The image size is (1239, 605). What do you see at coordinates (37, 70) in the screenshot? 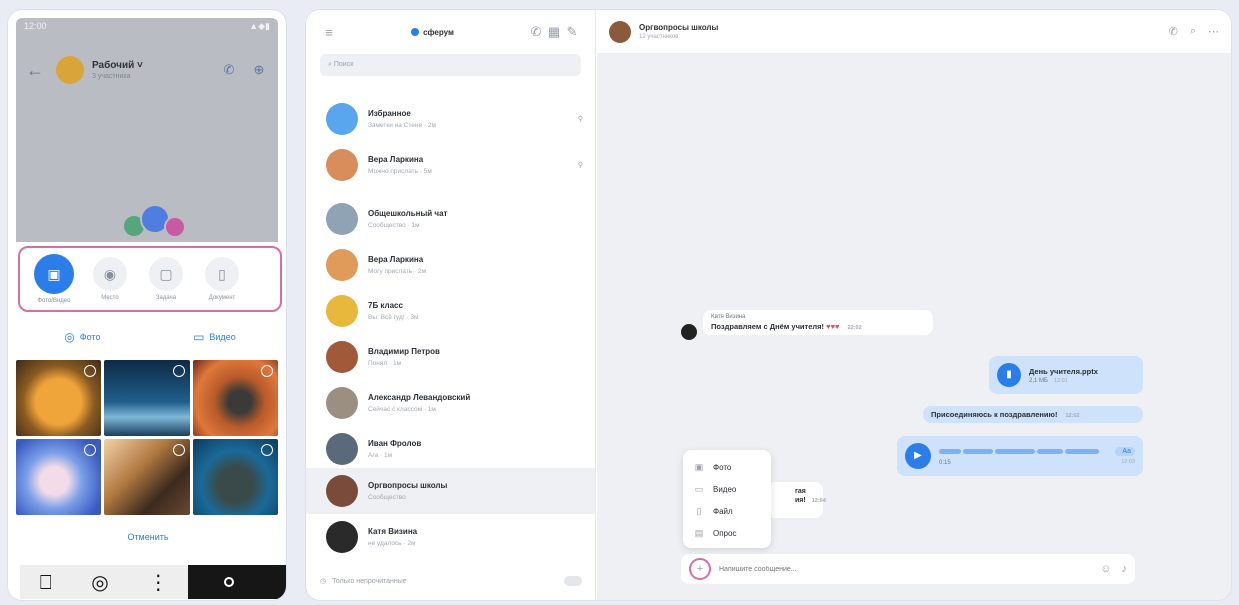
I see `back-arrow-icon: ←` at bounding box center [37, 70].